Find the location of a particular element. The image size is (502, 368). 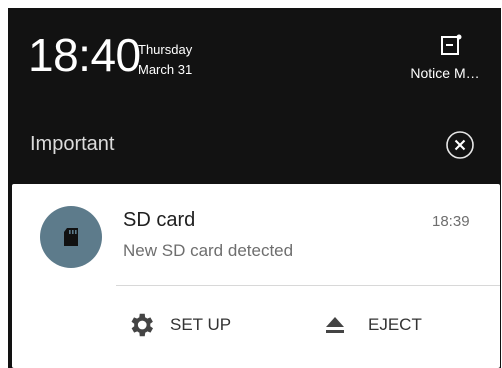

eject-icon is located at coordinates (341, 325).